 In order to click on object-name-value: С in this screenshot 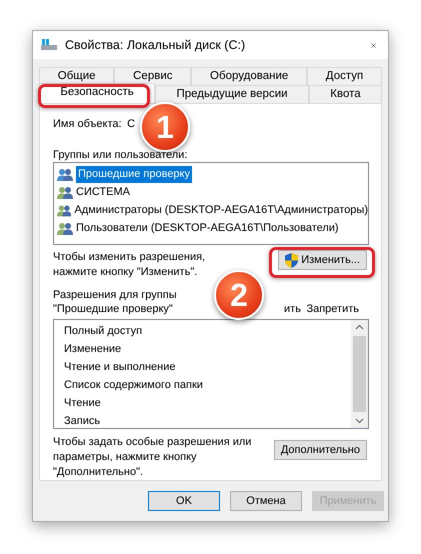, I will do `click(131, 124)`.